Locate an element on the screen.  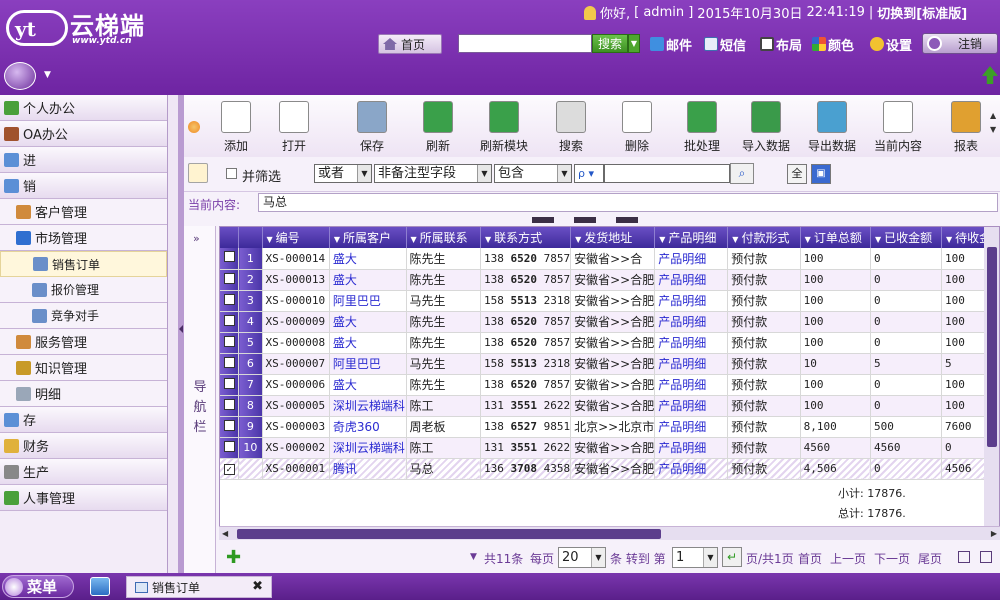
search-input is located at coordinates (525, 43).